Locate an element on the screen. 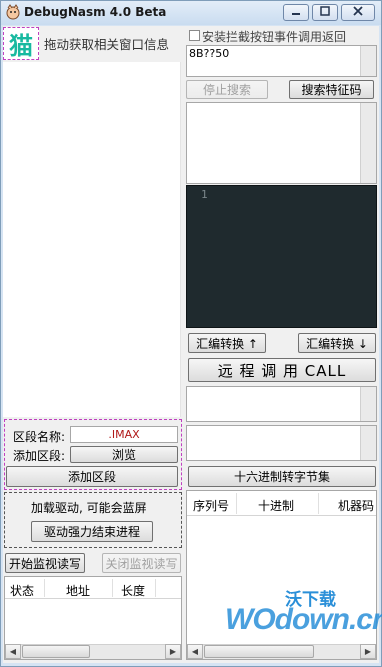 This screenshot has width=382, height=667. asm-code-editor: 1 is located at coordinates (281, 256).